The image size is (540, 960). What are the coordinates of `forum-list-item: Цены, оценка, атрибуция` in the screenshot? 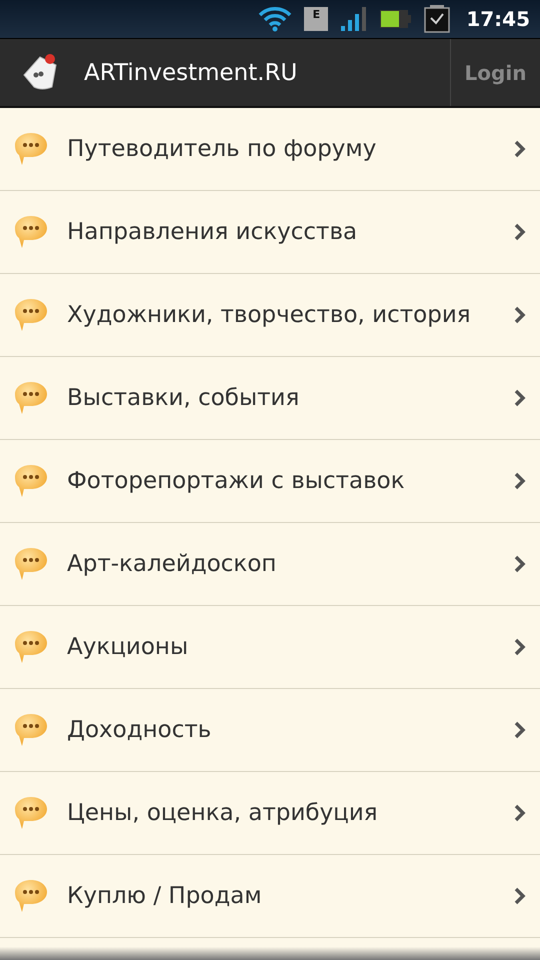 It's located at (270, 813).